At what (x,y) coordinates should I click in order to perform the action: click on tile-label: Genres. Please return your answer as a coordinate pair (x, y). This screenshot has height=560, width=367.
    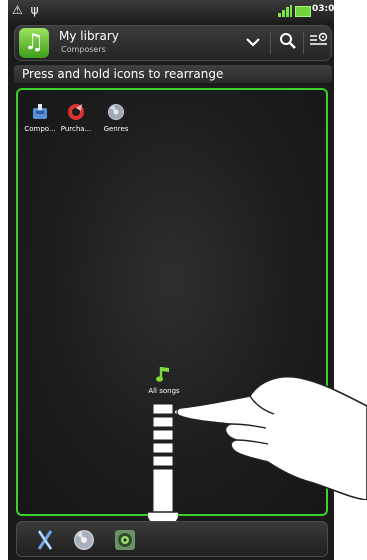
    Looking at the image, I should click on (116, 129).